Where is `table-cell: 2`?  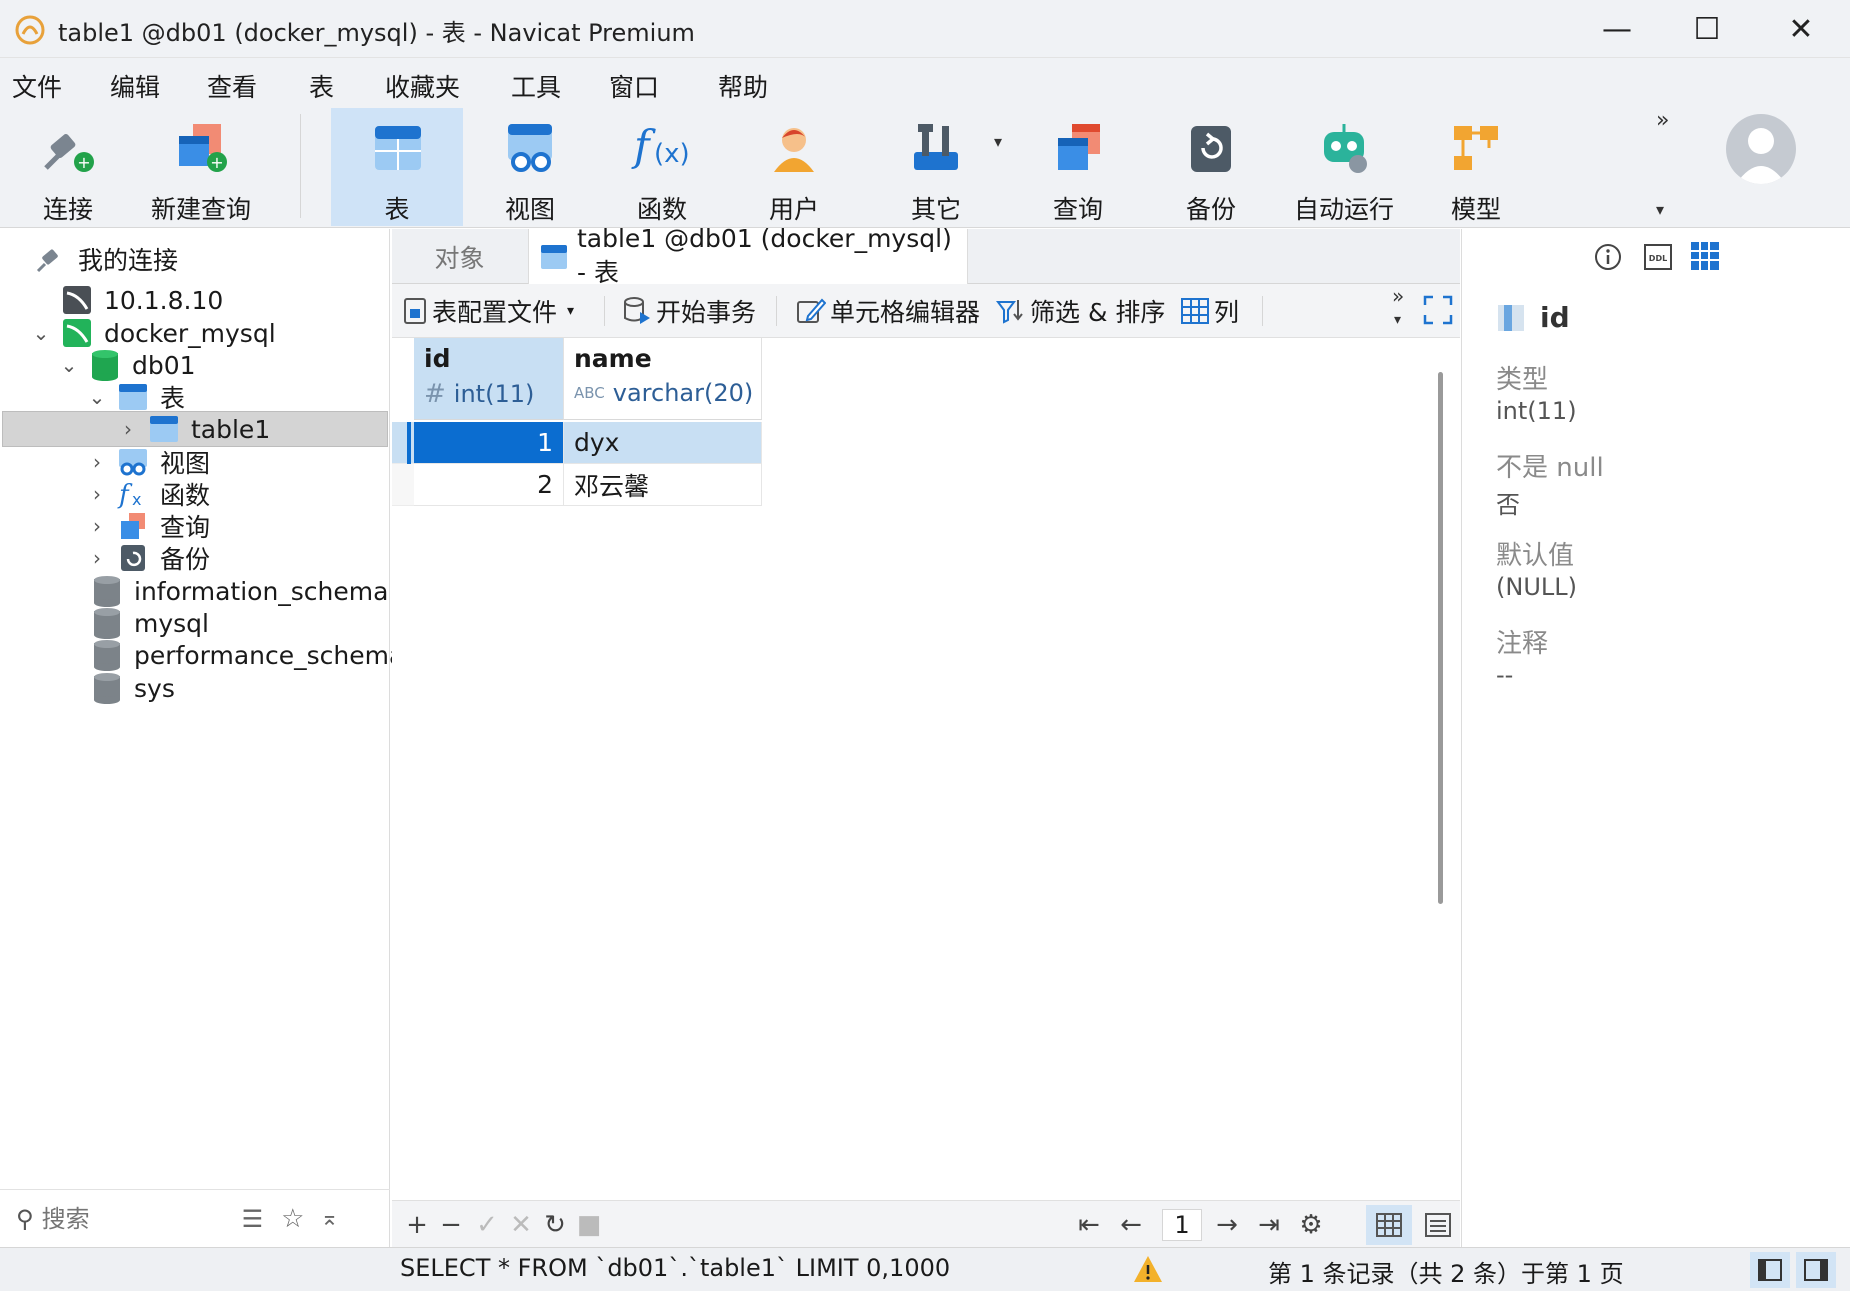
table-cell: 2 is located at coordinates (489, 485).